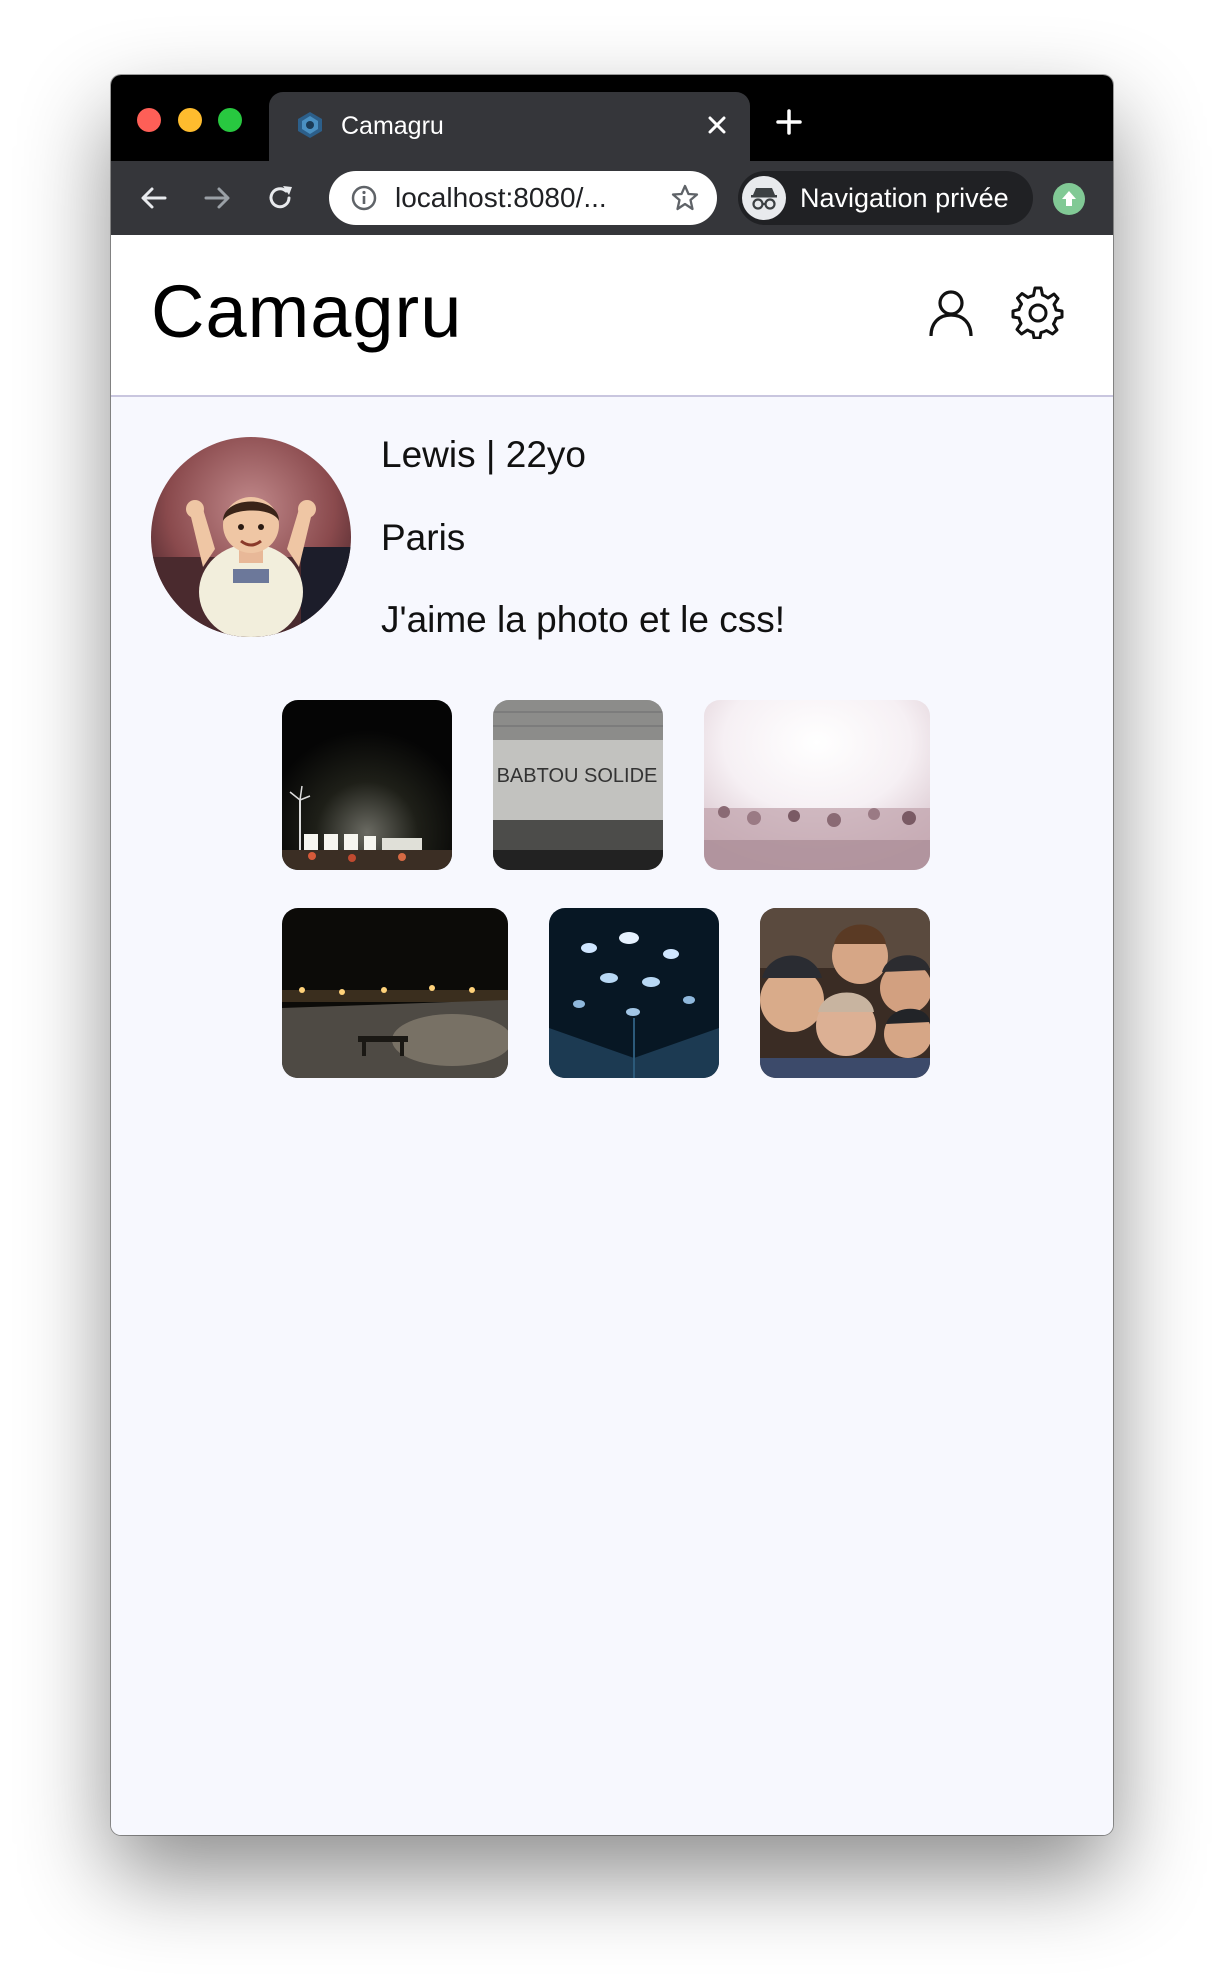 The width and height of the screenshot is (1224, 1978). What do you see at coordinates (685, 198) in the screenshot?
I see `bookmark-star-icon` at bounding box center [685, 198].